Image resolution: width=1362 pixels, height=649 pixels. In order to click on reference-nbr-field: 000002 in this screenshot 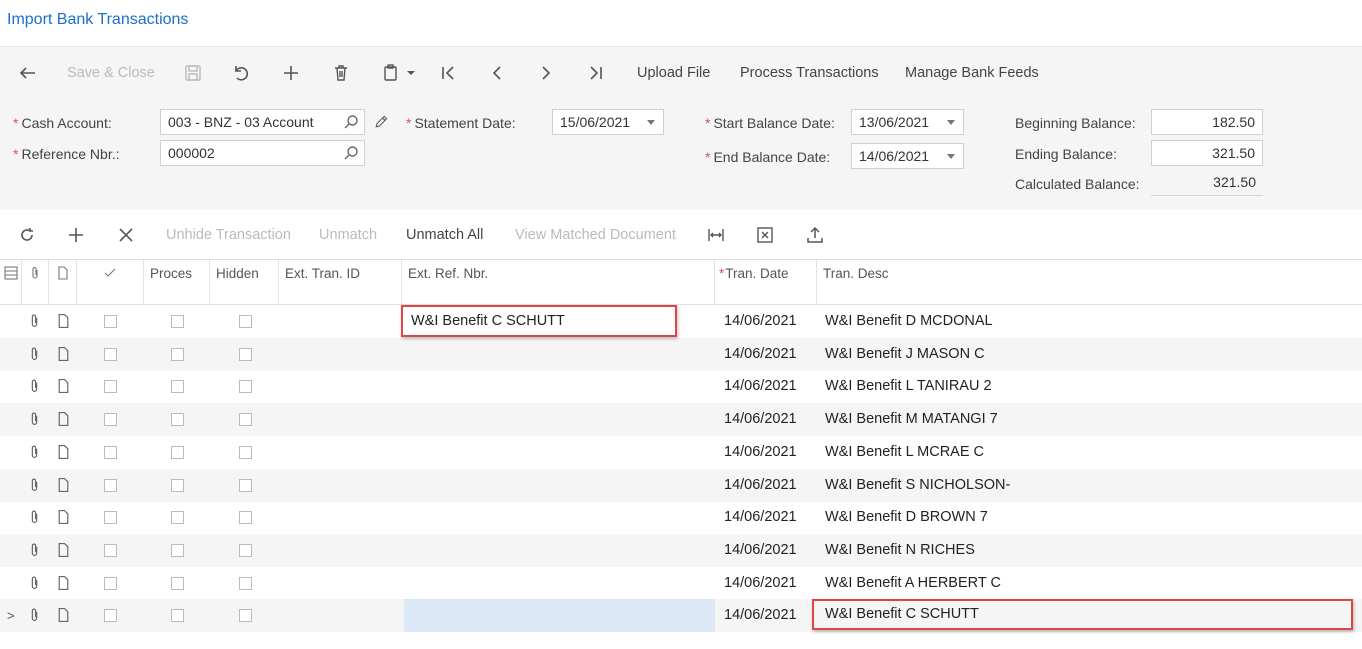, I will do `click(262, 153)`.